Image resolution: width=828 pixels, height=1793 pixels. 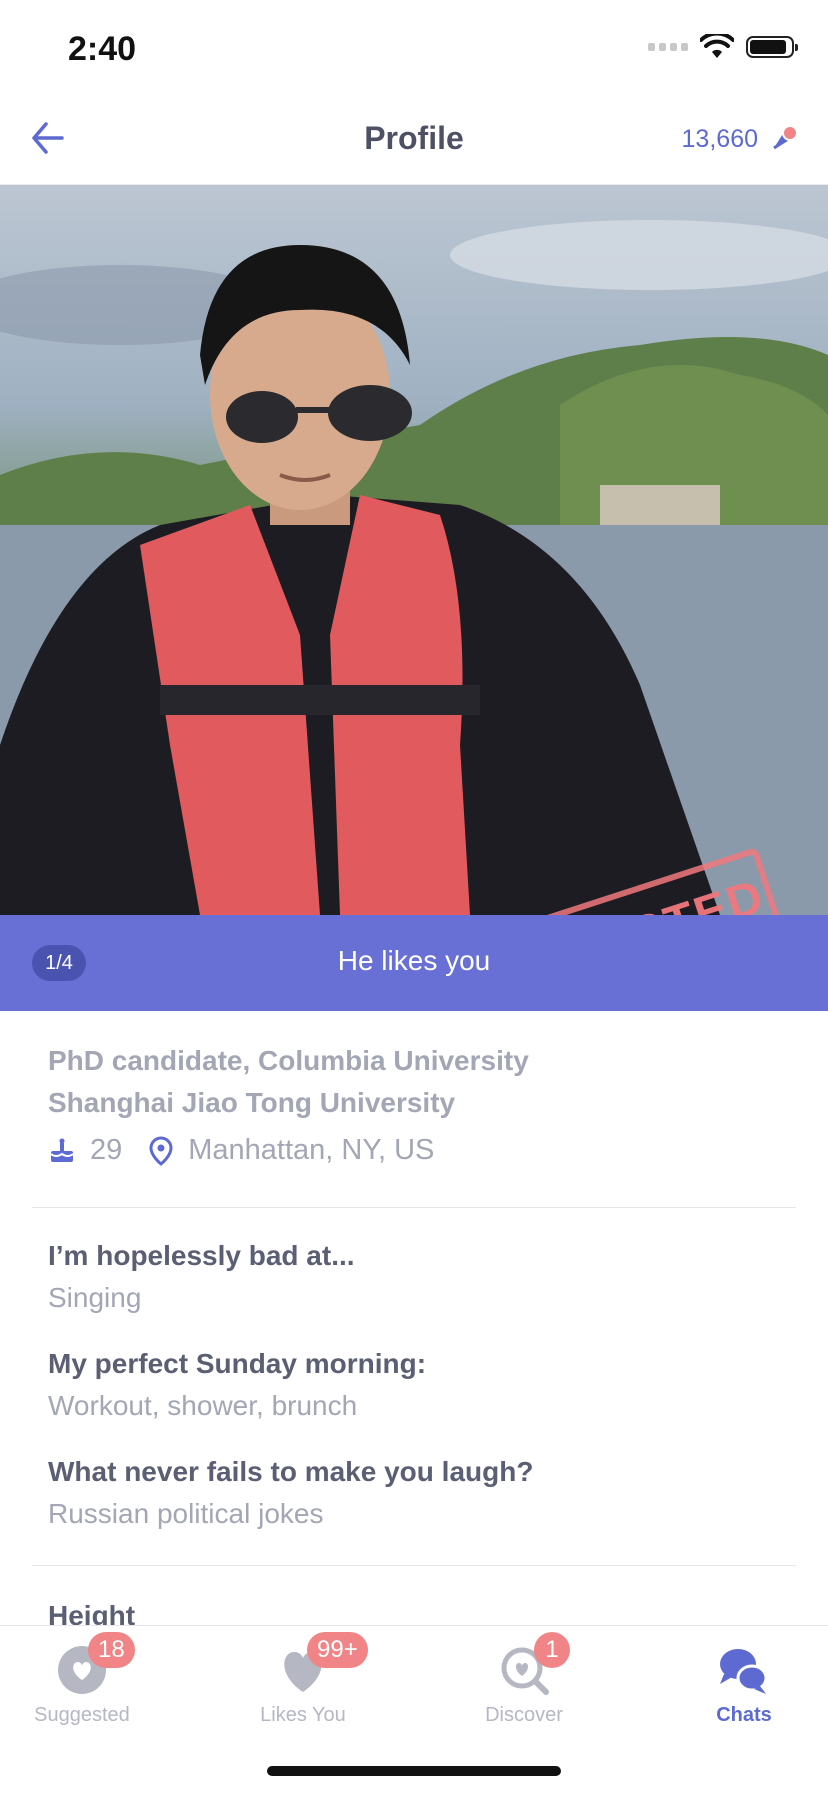 What do you see at coordinates (744, 1715) in the screenshot?
I see `tab-label: Chats` at bounding box center [744, 1715].